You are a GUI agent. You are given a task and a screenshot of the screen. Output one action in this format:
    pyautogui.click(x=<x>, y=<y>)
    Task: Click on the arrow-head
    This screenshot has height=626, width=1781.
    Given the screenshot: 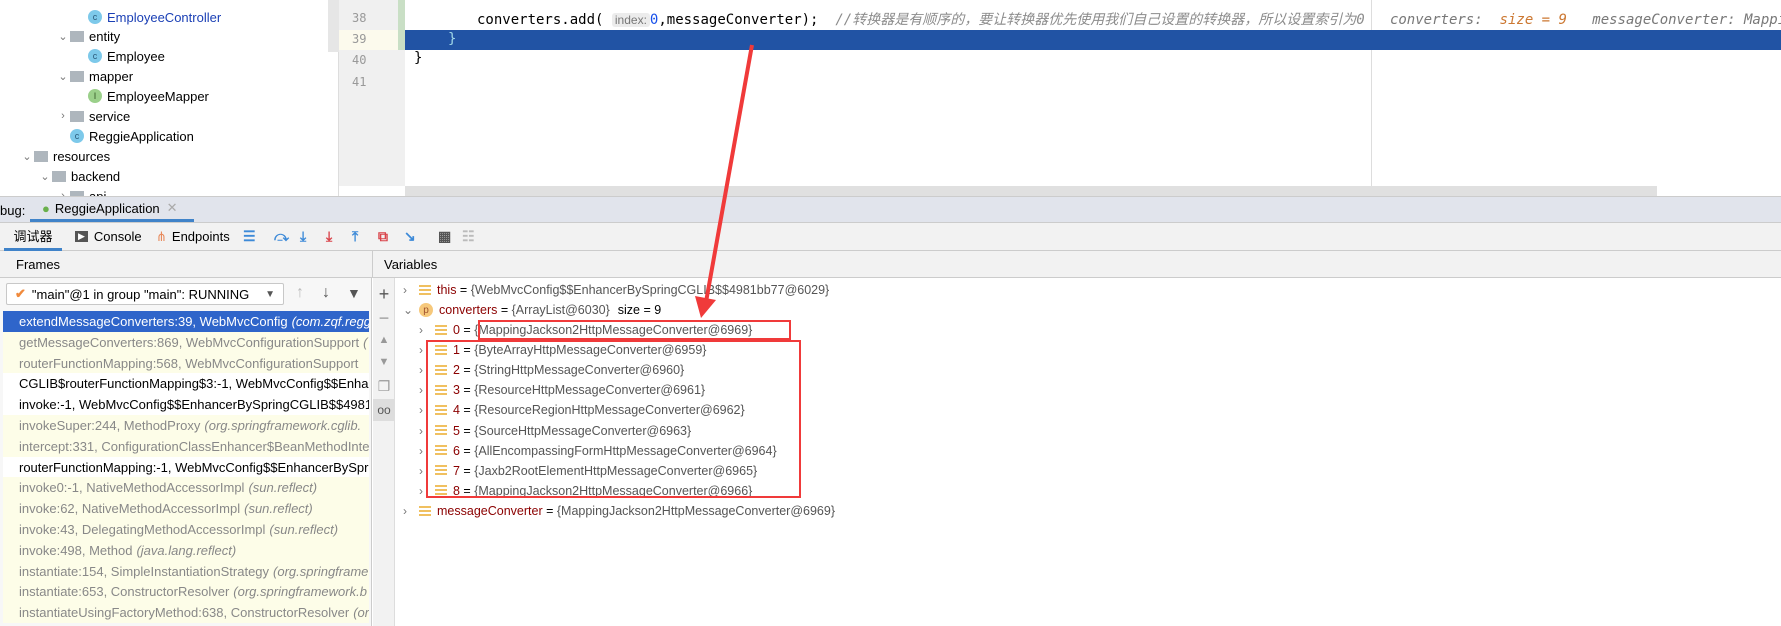 What is the action you would take?
    pyautogui.click(x=705, y=307)
    